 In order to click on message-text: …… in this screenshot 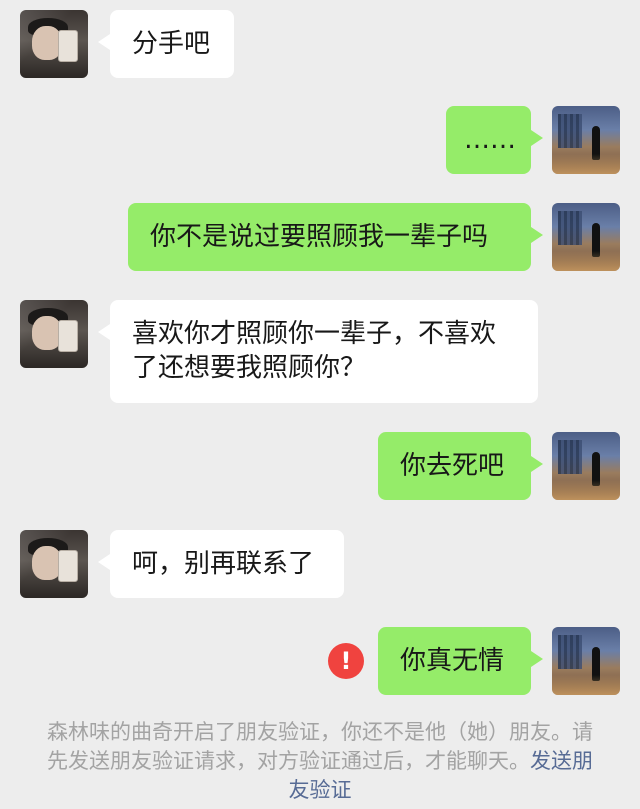, I will do `click(490, 140)`.